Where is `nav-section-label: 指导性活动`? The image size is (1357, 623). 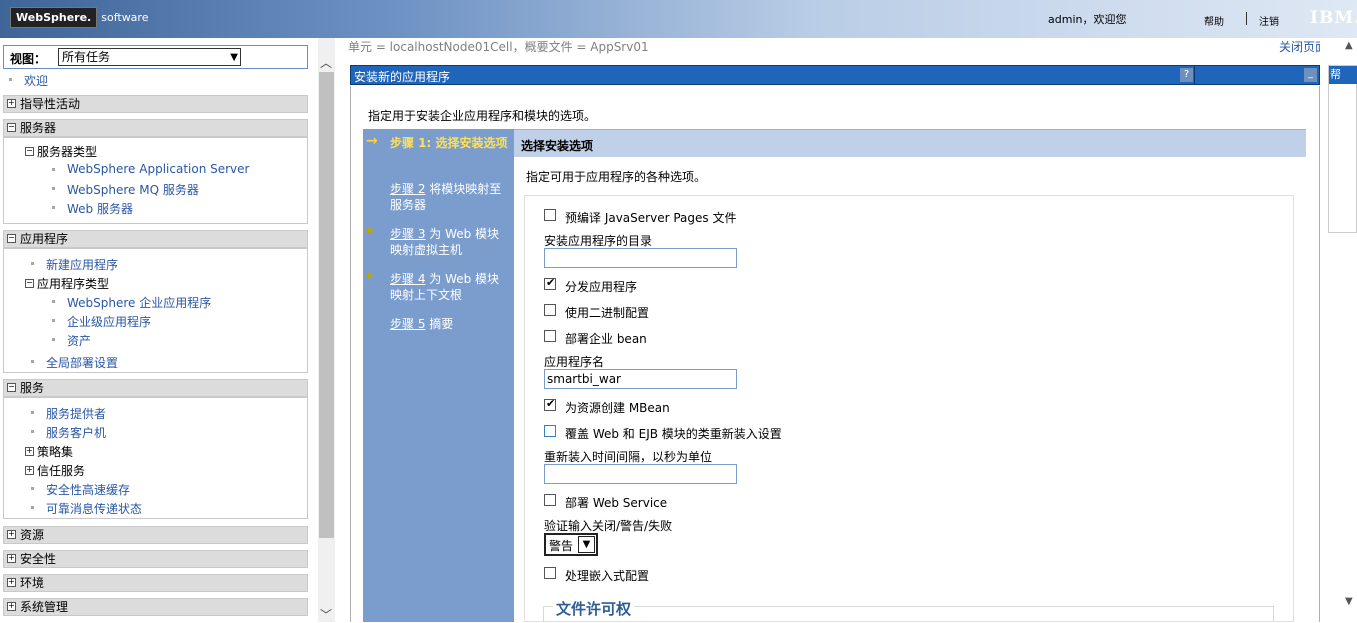 nav-section-label: 指导性活动 is located at coordinates (50, 104).